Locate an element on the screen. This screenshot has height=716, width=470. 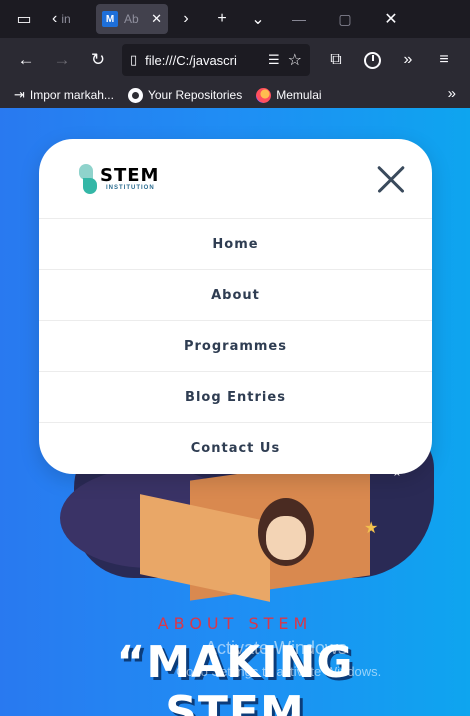
puzzle-icon: ⧉ is located at coordinates (336, 59).